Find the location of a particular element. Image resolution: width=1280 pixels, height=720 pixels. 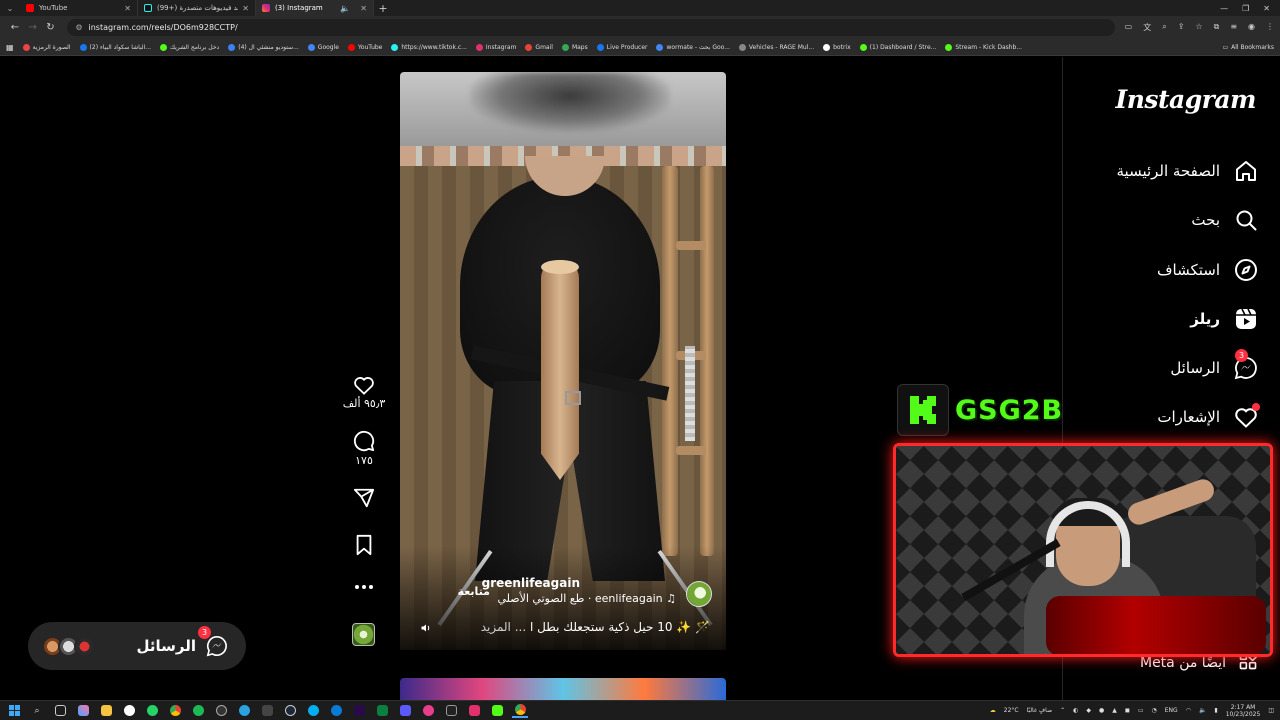

sidebar-item-home: الصفحة الرئيسية is located at coordinates (1188, 171).